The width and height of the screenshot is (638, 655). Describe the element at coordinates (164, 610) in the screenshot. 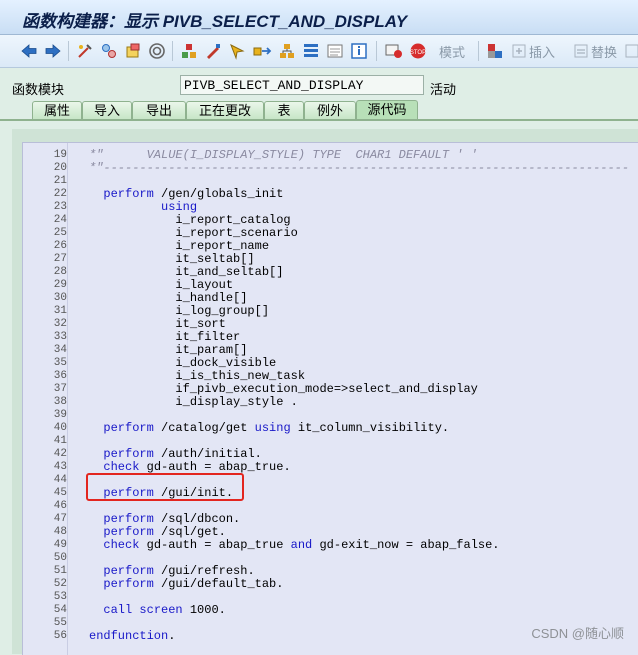

I see `code-text: call screen 1000.` at that location.